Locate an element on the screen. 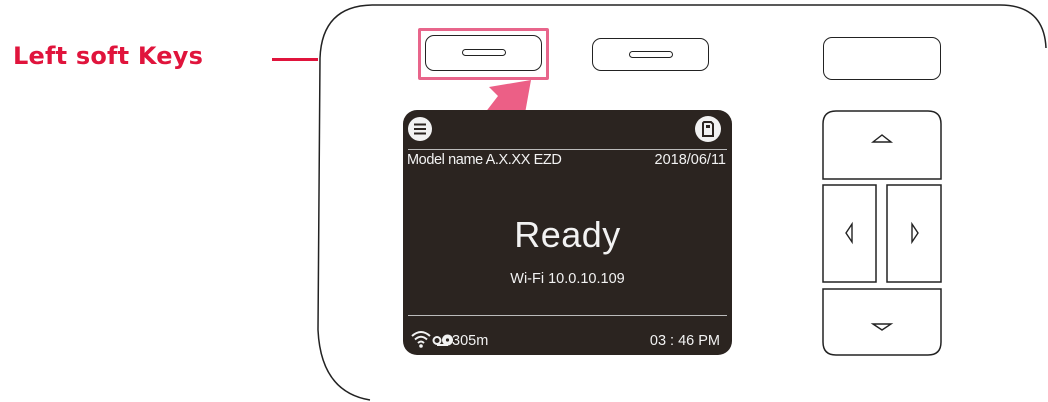 This screenshot has width=1048, height=402. bottom-separator is located at coordinates (567, 315).